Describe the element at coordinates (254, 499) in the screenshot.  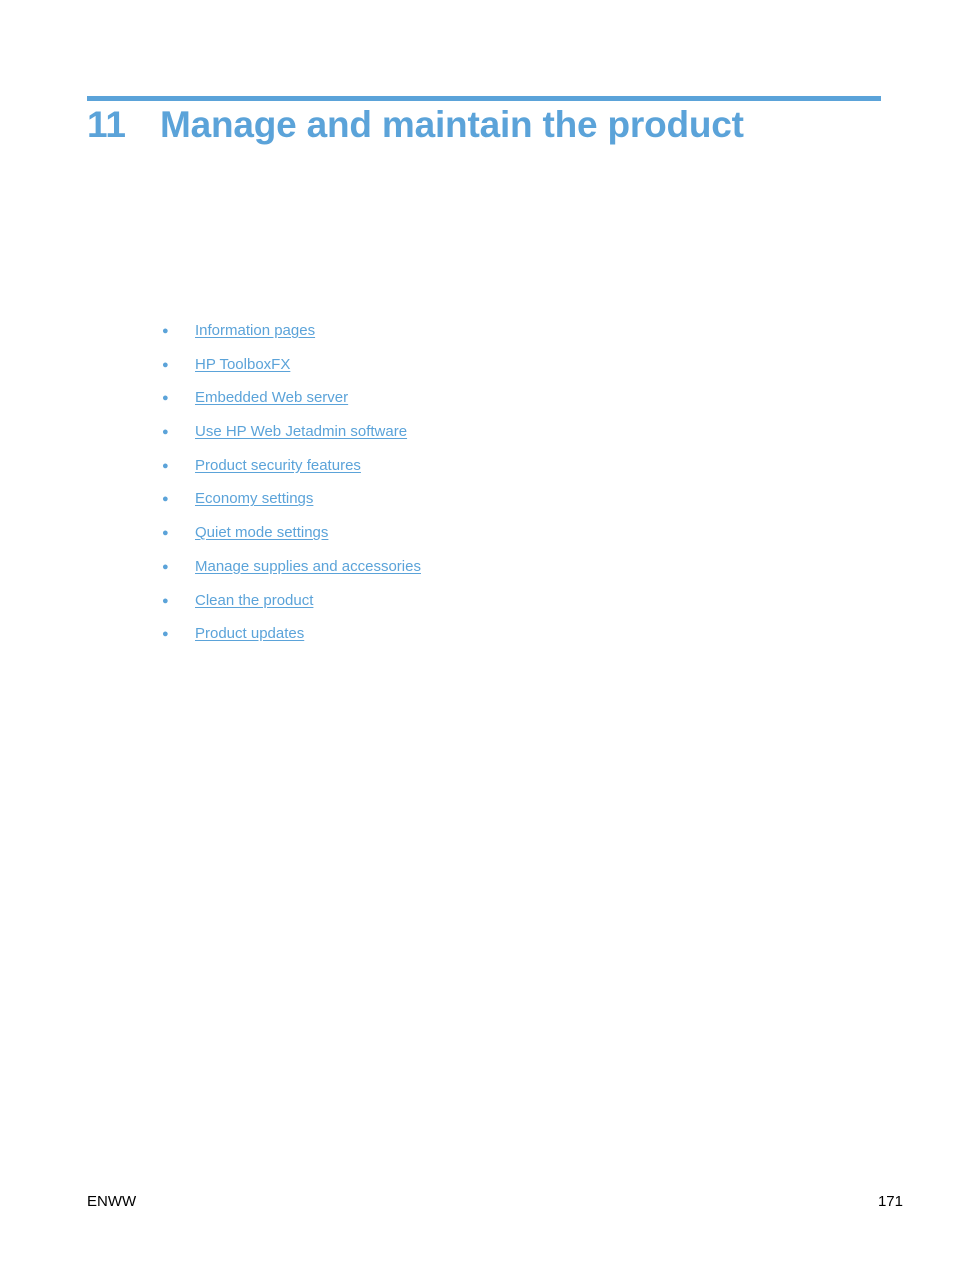
I see `toc-link-economy-settings: Economy settings` at that location.